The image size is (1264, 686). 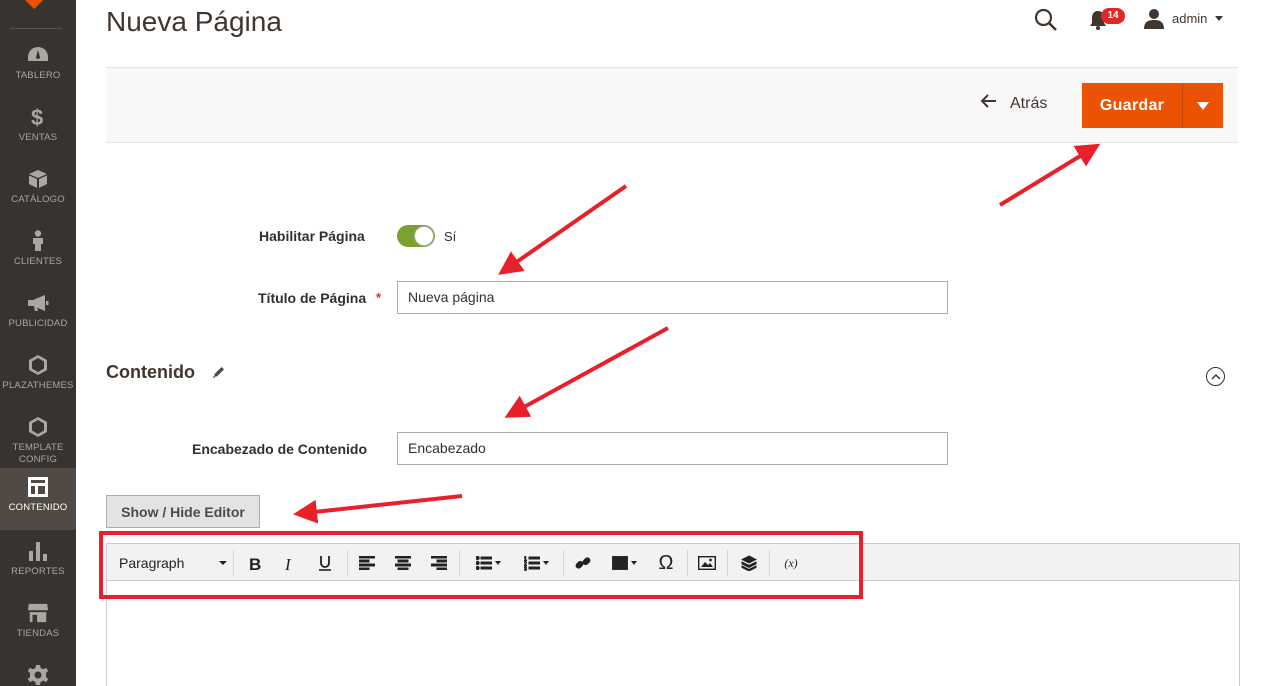 I want to click on enable-page-toggle, so click(x=416, y=236).